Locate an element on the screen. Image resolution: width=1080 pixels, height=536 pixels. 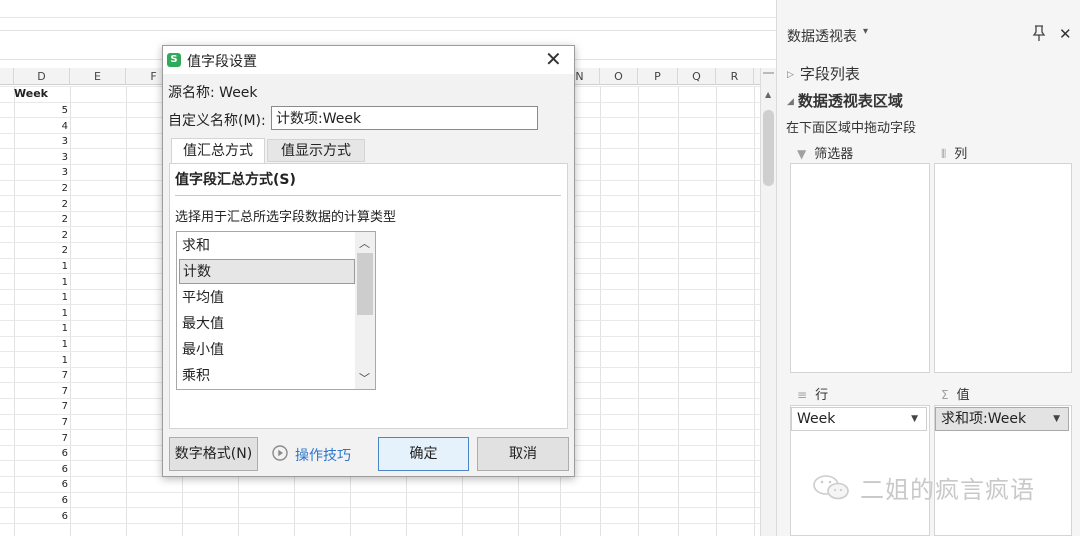
dialog-titlebar: S 值字段设置 ✕ is located at coordinates (368, 60).